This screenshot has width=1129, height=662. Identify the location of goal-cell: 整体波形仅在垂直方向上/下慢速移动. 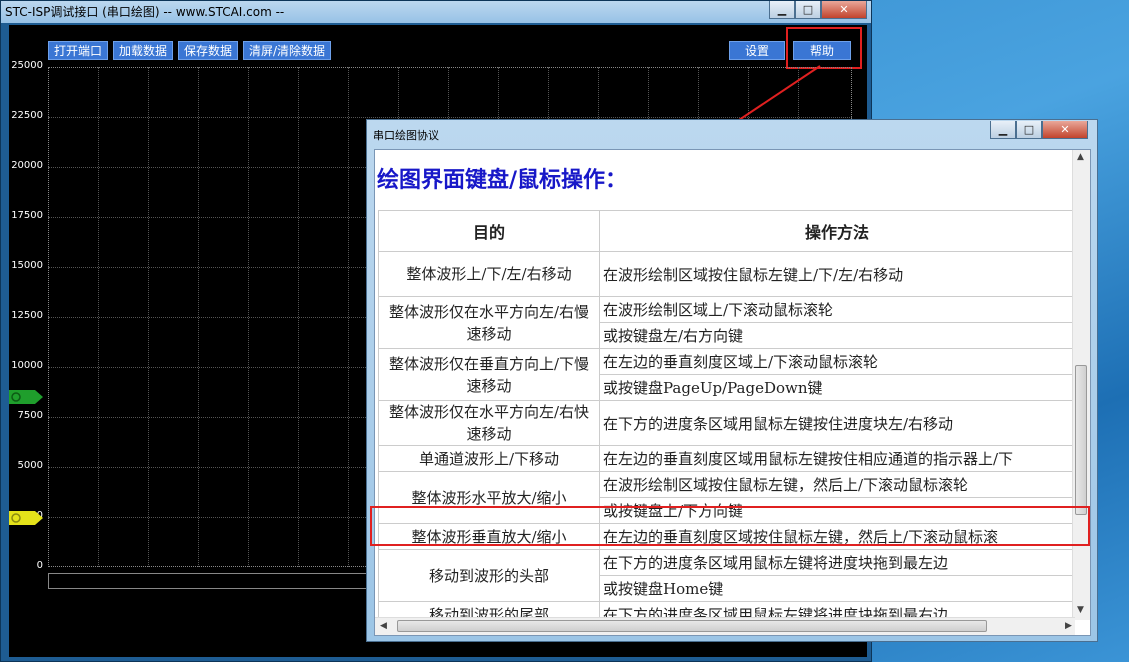
(489, 374).